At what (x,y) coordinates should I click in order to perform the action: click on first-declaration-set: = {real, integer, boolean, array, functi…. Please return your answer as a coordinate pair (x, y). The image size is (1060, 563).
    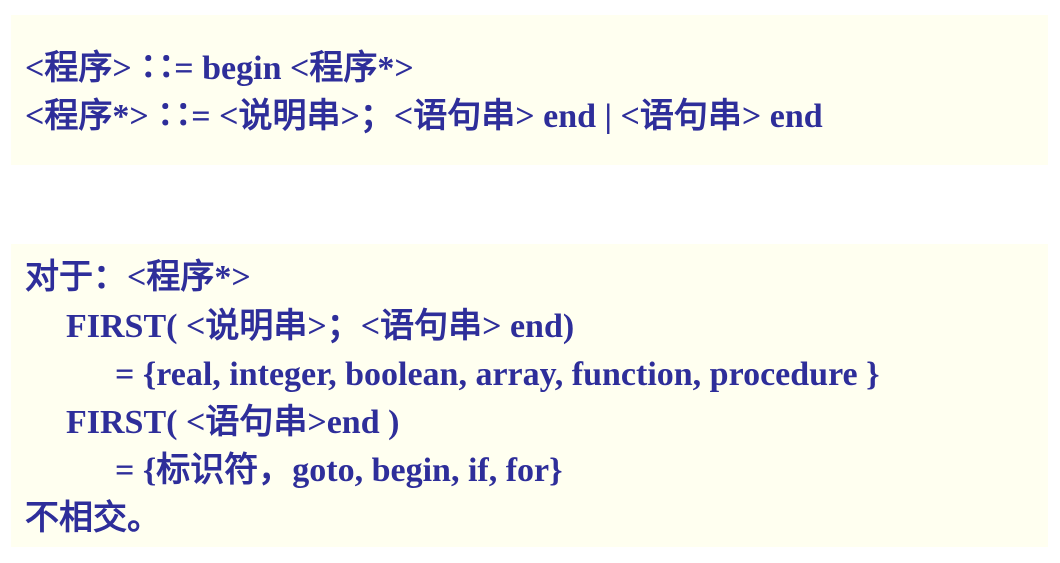
    Looking at the image, I should click on (497, 374).